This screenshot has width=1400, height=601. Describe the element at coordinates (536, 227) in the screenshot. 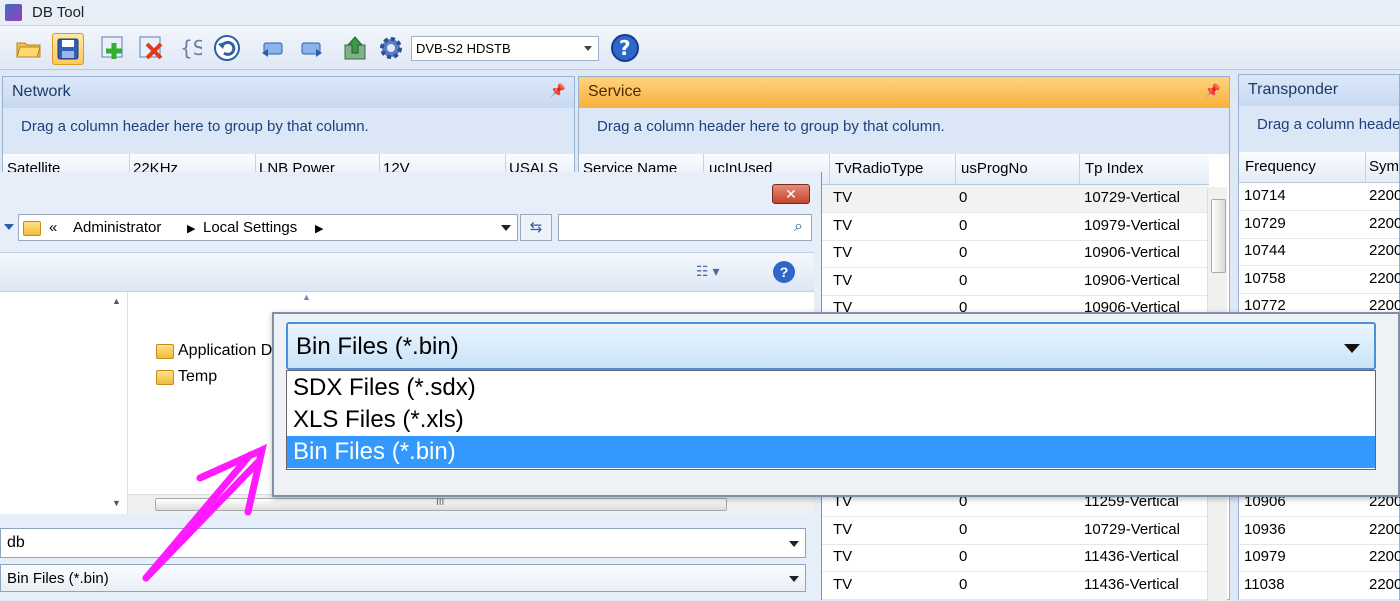

I see `refresh-icon: ⇆` at that location.